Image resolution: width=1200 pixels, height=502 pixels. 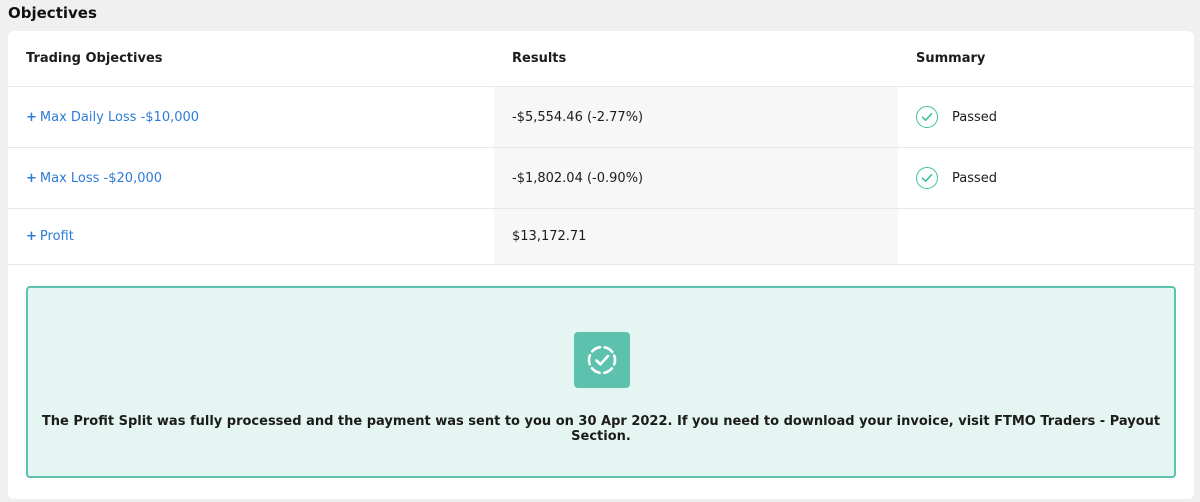 I want to click on table-row: + Profit $13,172.71, so click(x=601, y=236).